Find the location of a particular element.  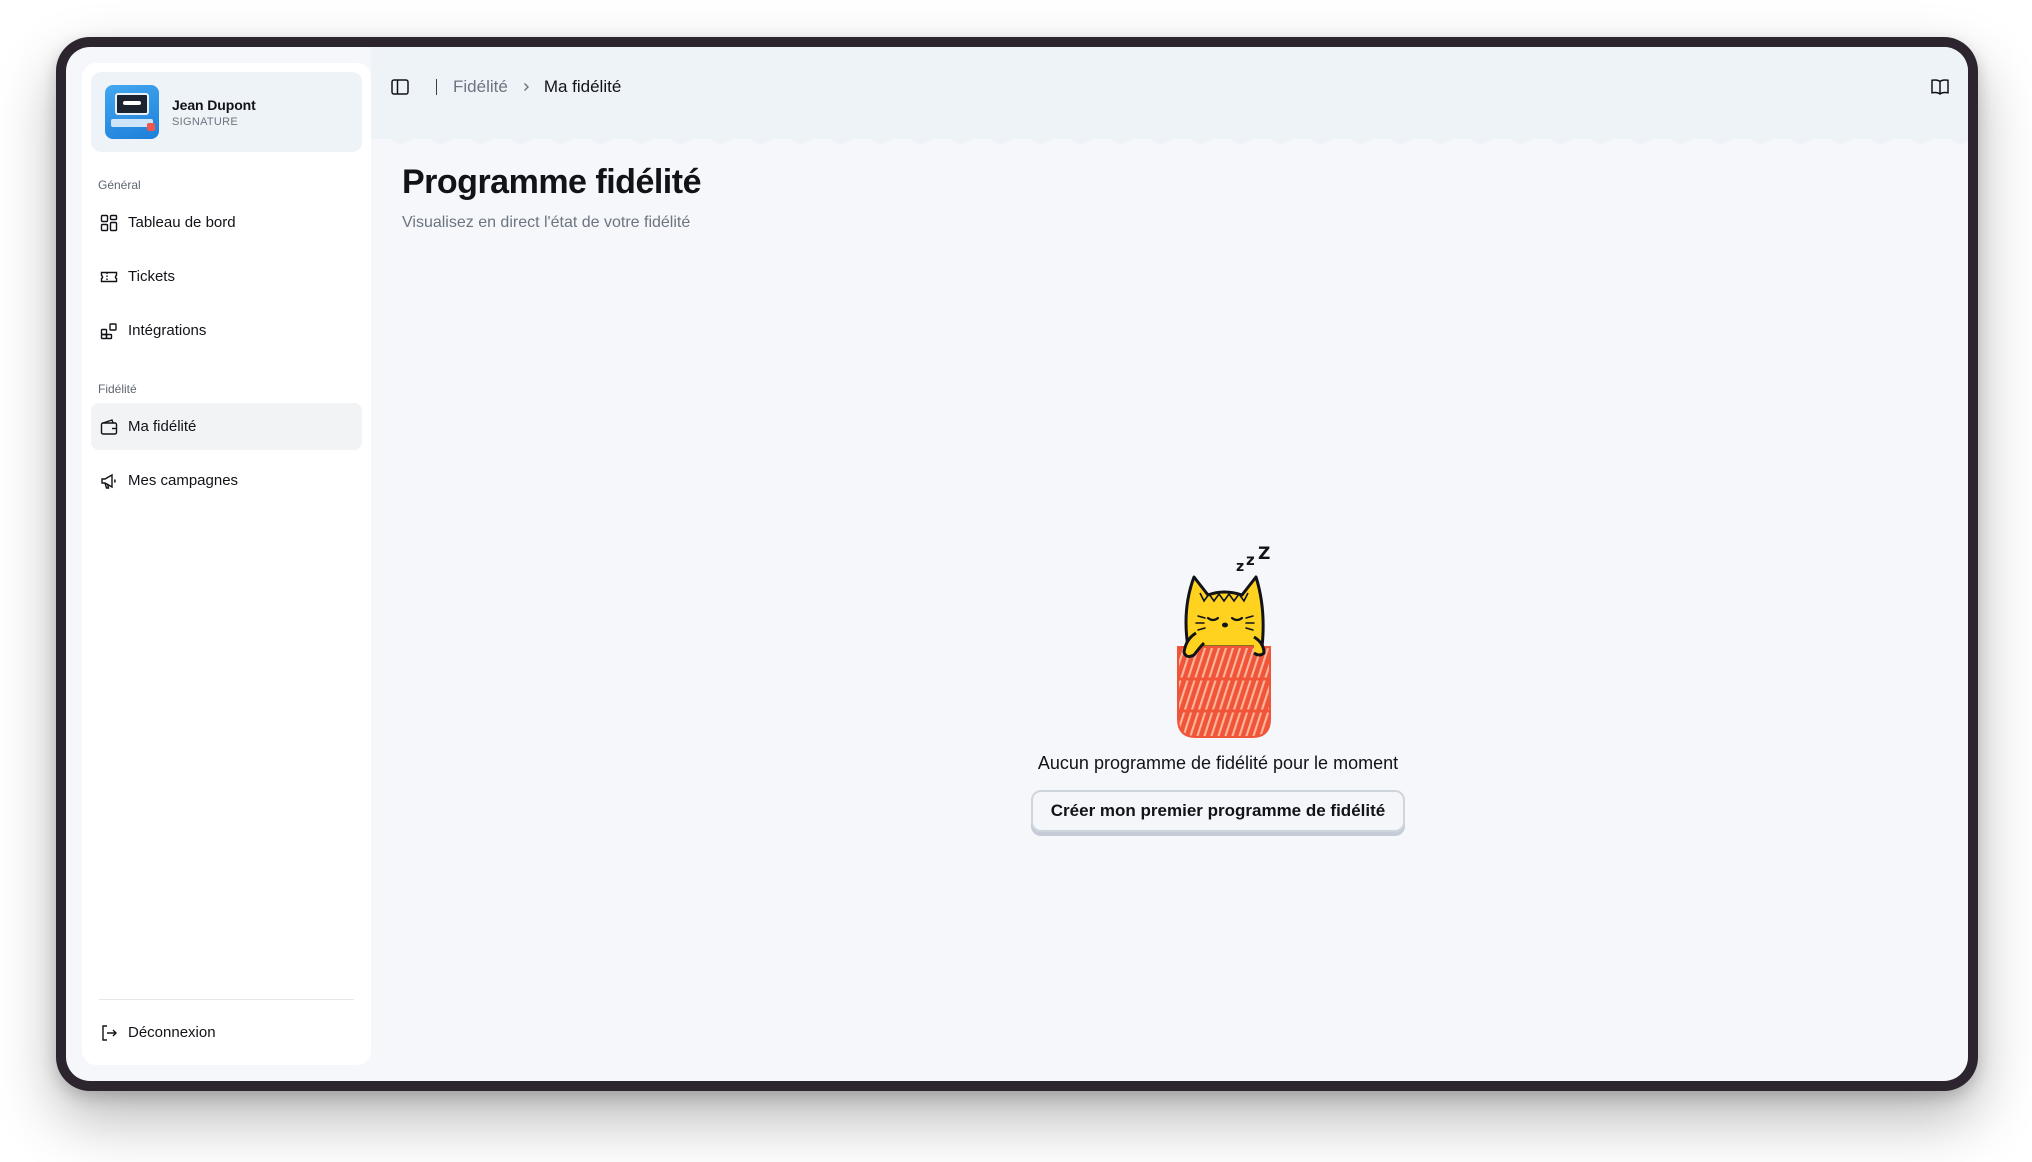

sidebar-toggle-icon is located at coordinates (400, 87).